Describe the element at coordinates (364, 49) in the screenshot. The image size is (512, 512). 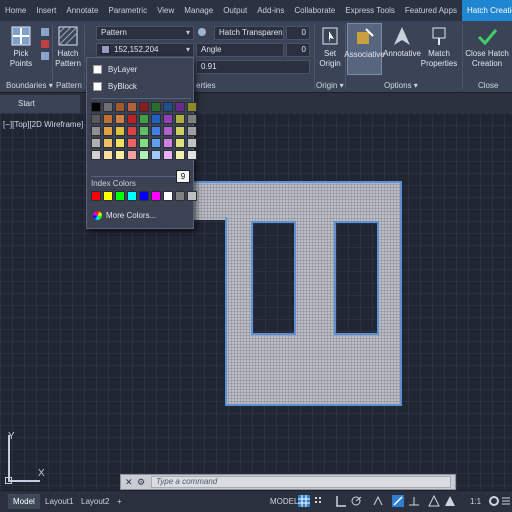
I see `associative-toggle: Associative` at that location.